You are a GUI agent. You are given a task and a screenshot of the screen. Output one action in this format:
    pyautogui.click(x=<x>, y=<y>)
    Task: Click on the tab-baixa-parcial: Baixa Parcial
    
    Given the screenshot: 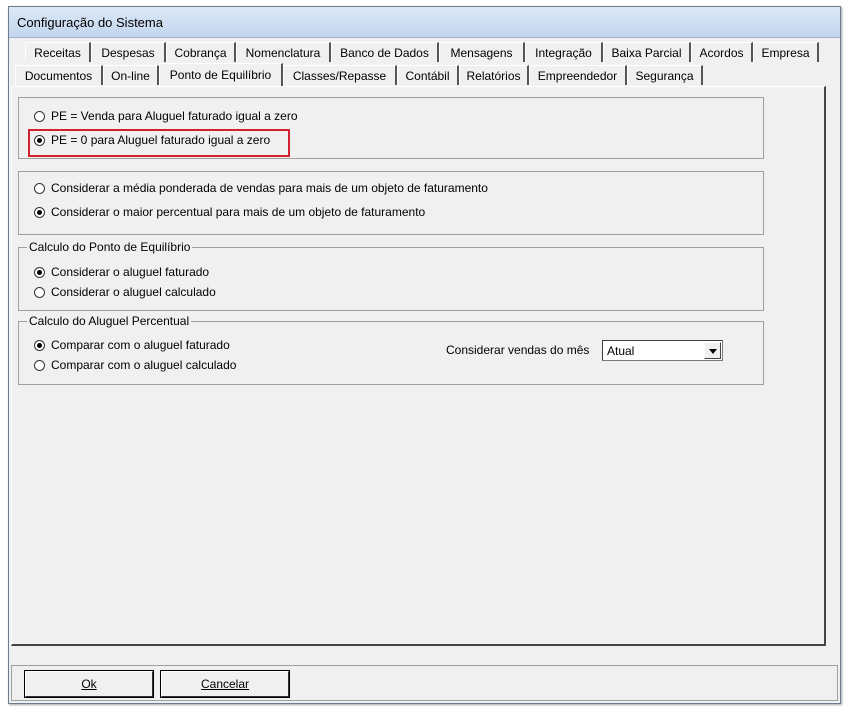 What is the action you would take?
    pyautogui.click(x=647, y=52)
    